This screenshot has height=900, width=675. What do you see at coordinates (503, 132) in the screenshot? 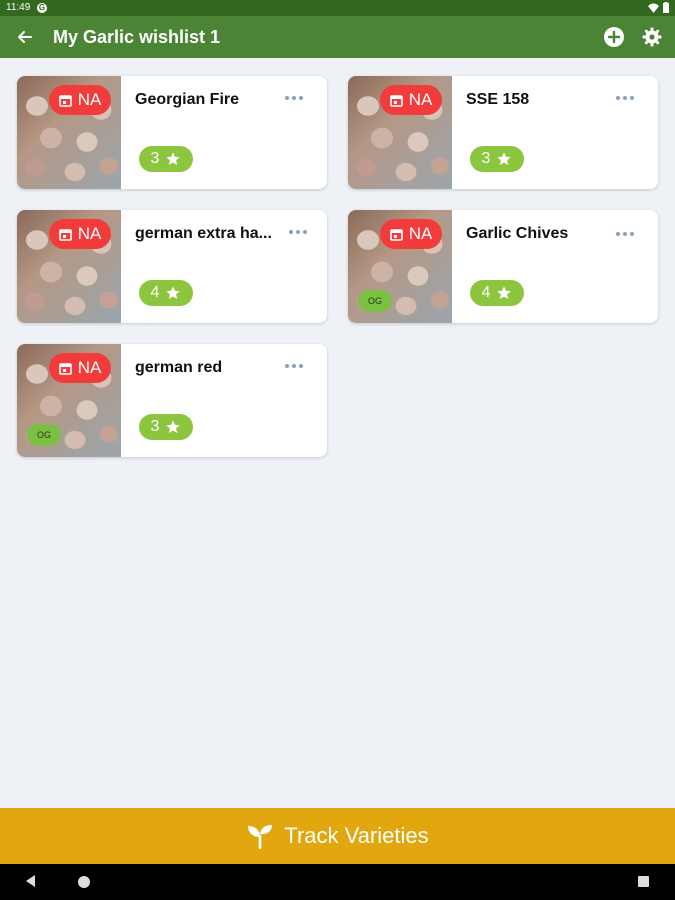
I see `variety-card: NA SSE 158 3` at bounding box center [503, 132].